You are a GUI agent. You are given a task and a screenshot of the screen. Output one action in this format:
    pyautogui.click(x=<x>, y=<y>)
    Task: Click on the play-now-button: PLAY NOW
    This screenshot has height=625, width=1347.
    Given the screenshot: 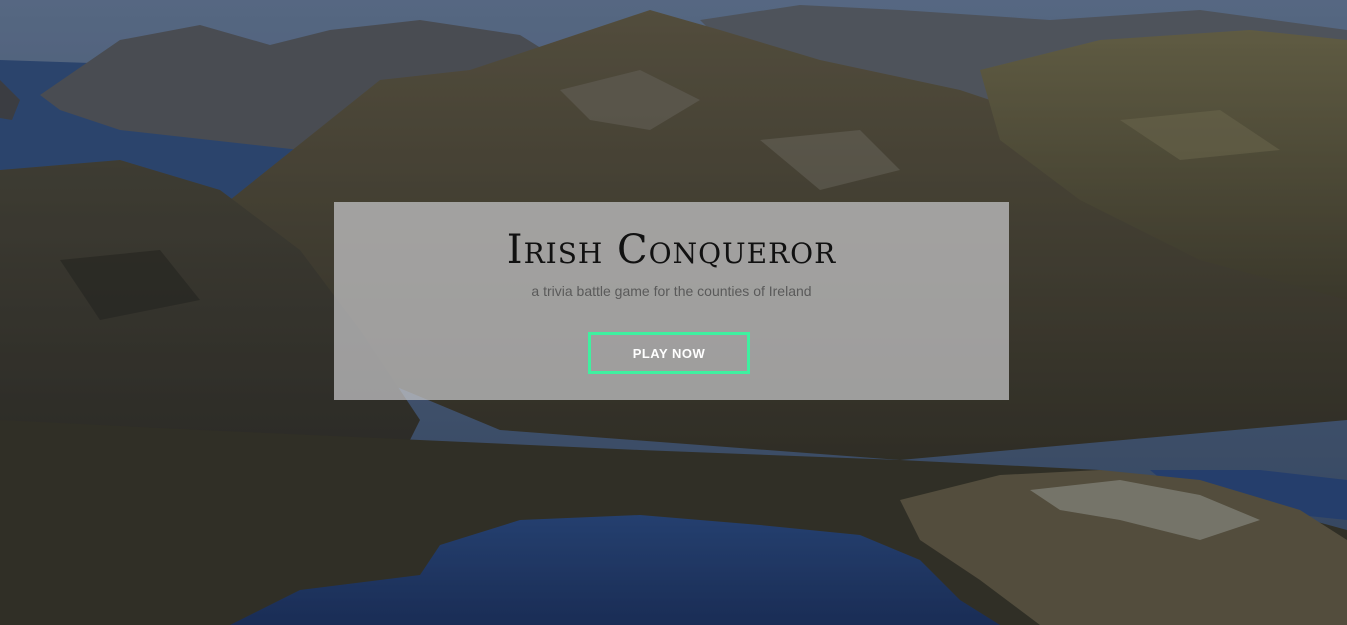 What is the action you would take?
    pyautogui.click(x=669, y=353)
    